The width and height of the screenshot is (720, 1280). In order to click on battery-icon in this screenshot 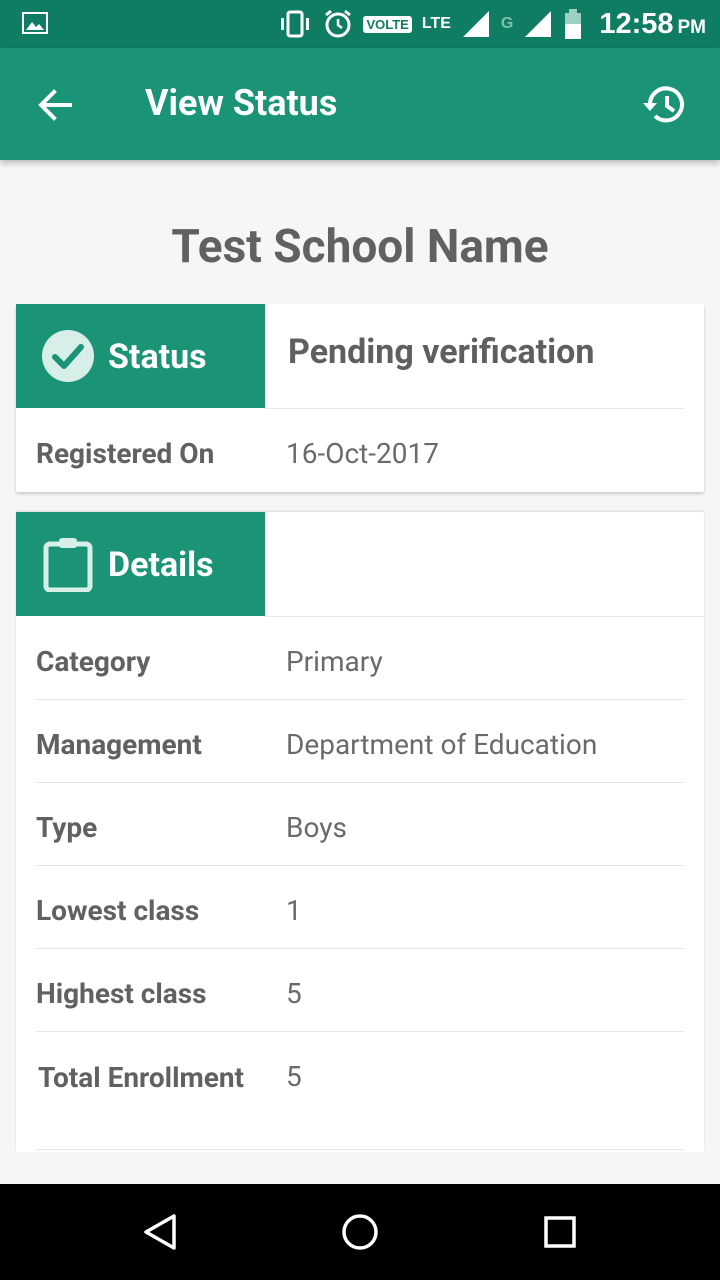, I will do `click(573, 24)`.